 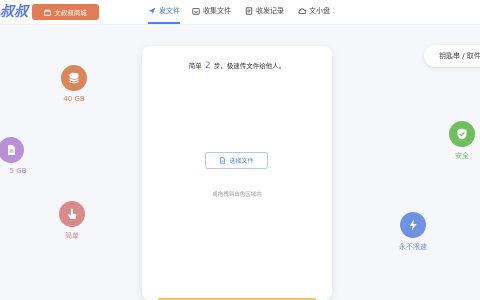 What do you see at coordinates (207, 66) in the screenshot?
I see `intro-step-count: 2` at bounding box center [207, 66].